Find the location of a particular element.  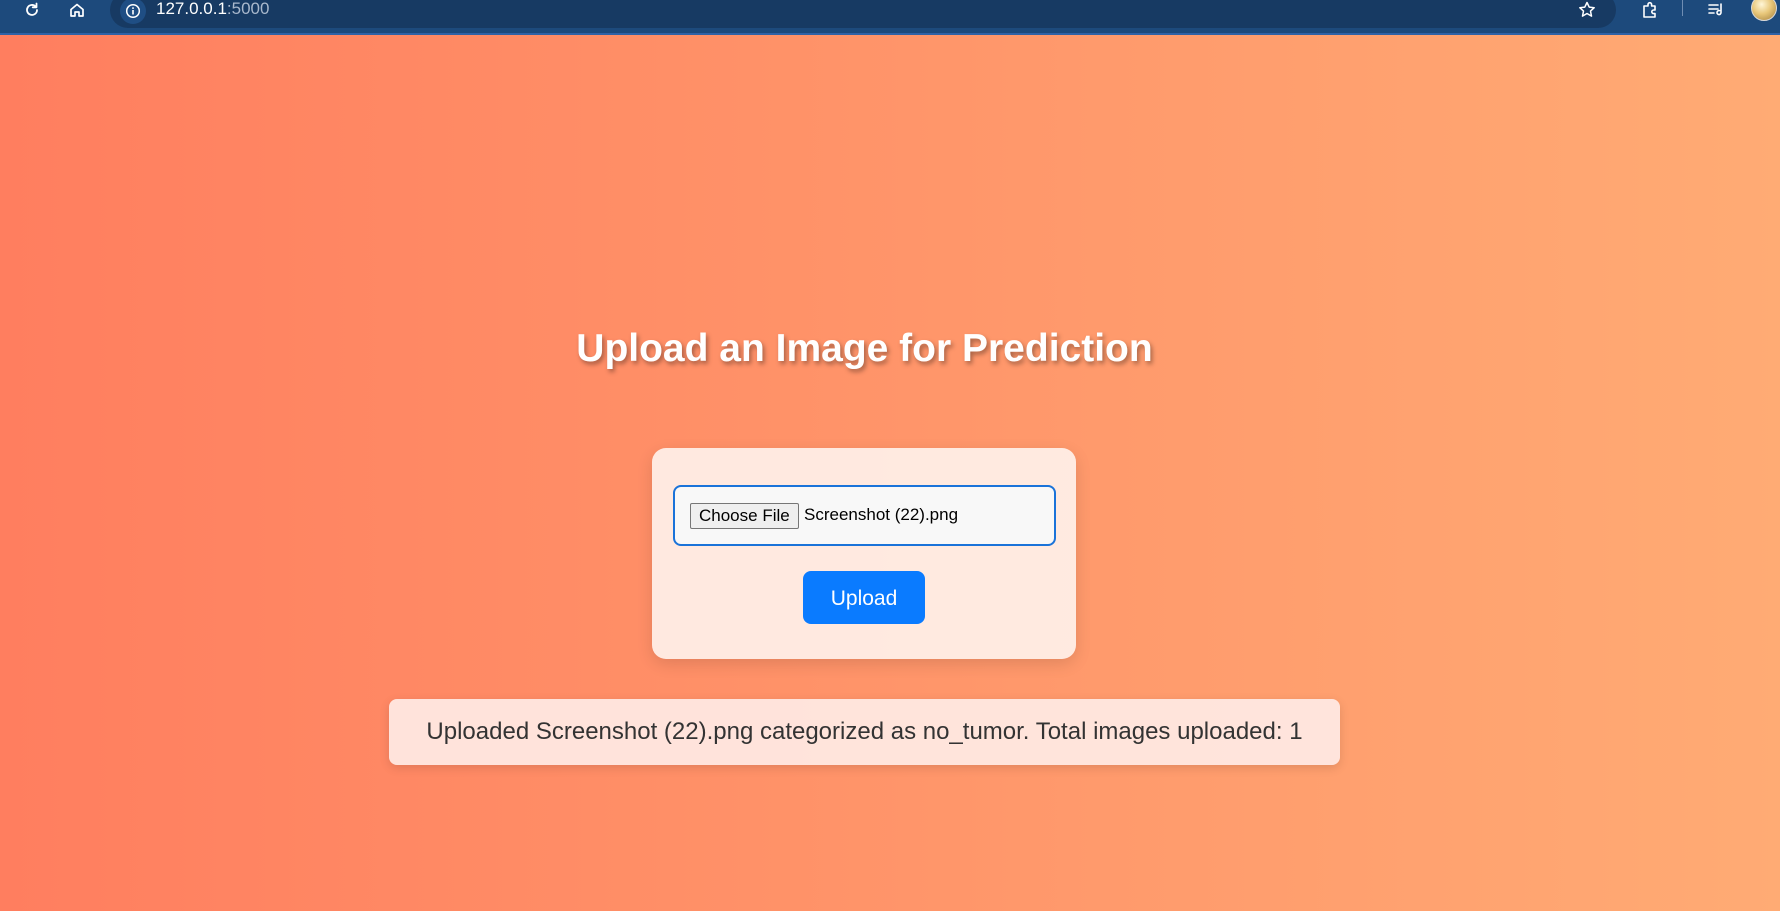

url-host: 127.0.0.1 is located at coordinates (191, 9).